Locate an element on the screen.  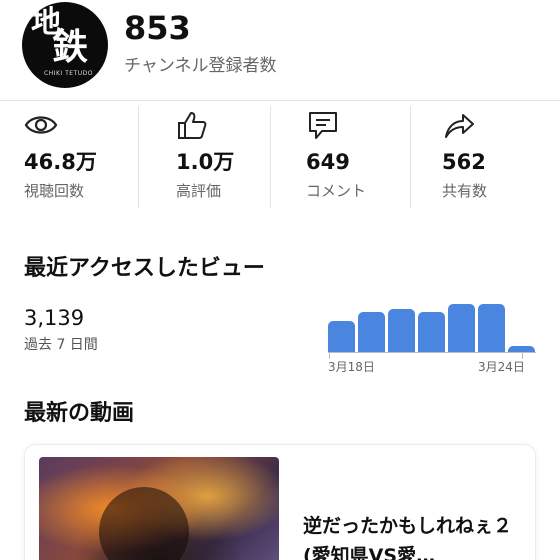
channel-header: 地 鉄 CHIKI TETUDO 853 チャンネル登録者数 is located at coordinates (282, 45).